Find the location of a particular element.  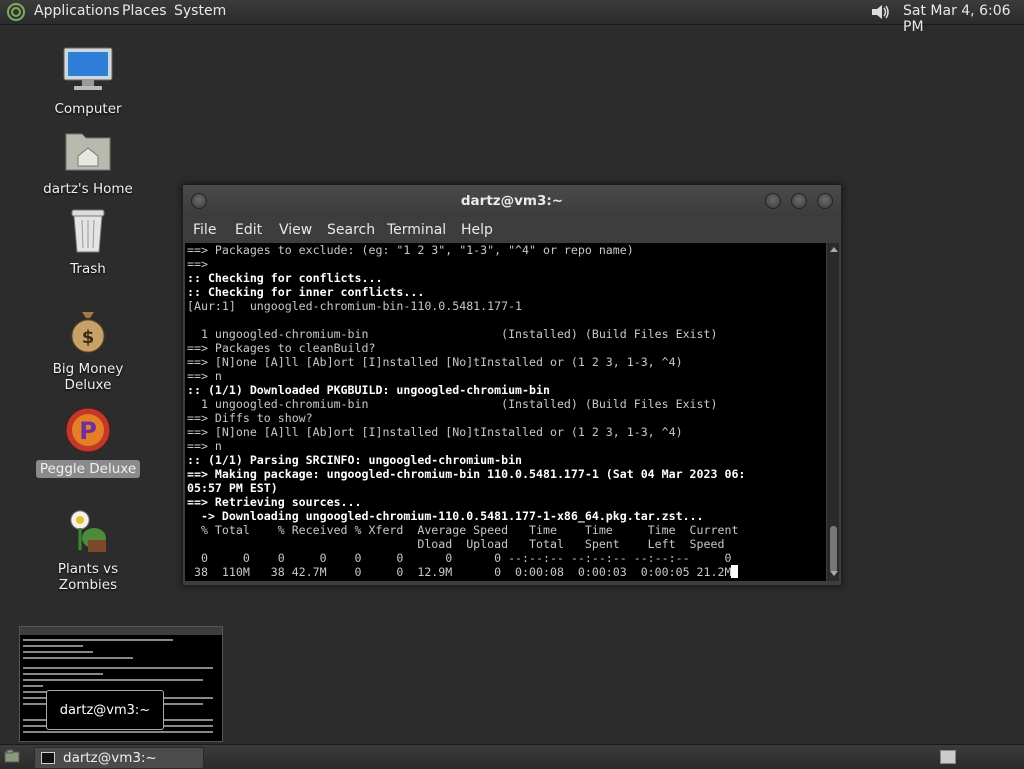

desktop-icon-big-money: $ Big Money Deluxe is located at coordinates (88, 350).